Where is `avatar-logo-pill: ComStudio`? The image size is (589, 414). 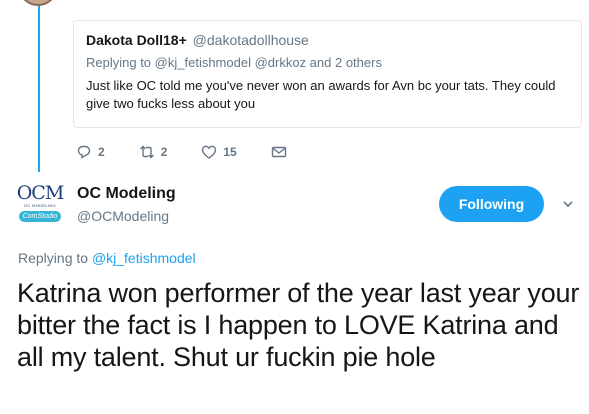
avatar-logo-pill: ComStudio is located at coordinates (40, 216).